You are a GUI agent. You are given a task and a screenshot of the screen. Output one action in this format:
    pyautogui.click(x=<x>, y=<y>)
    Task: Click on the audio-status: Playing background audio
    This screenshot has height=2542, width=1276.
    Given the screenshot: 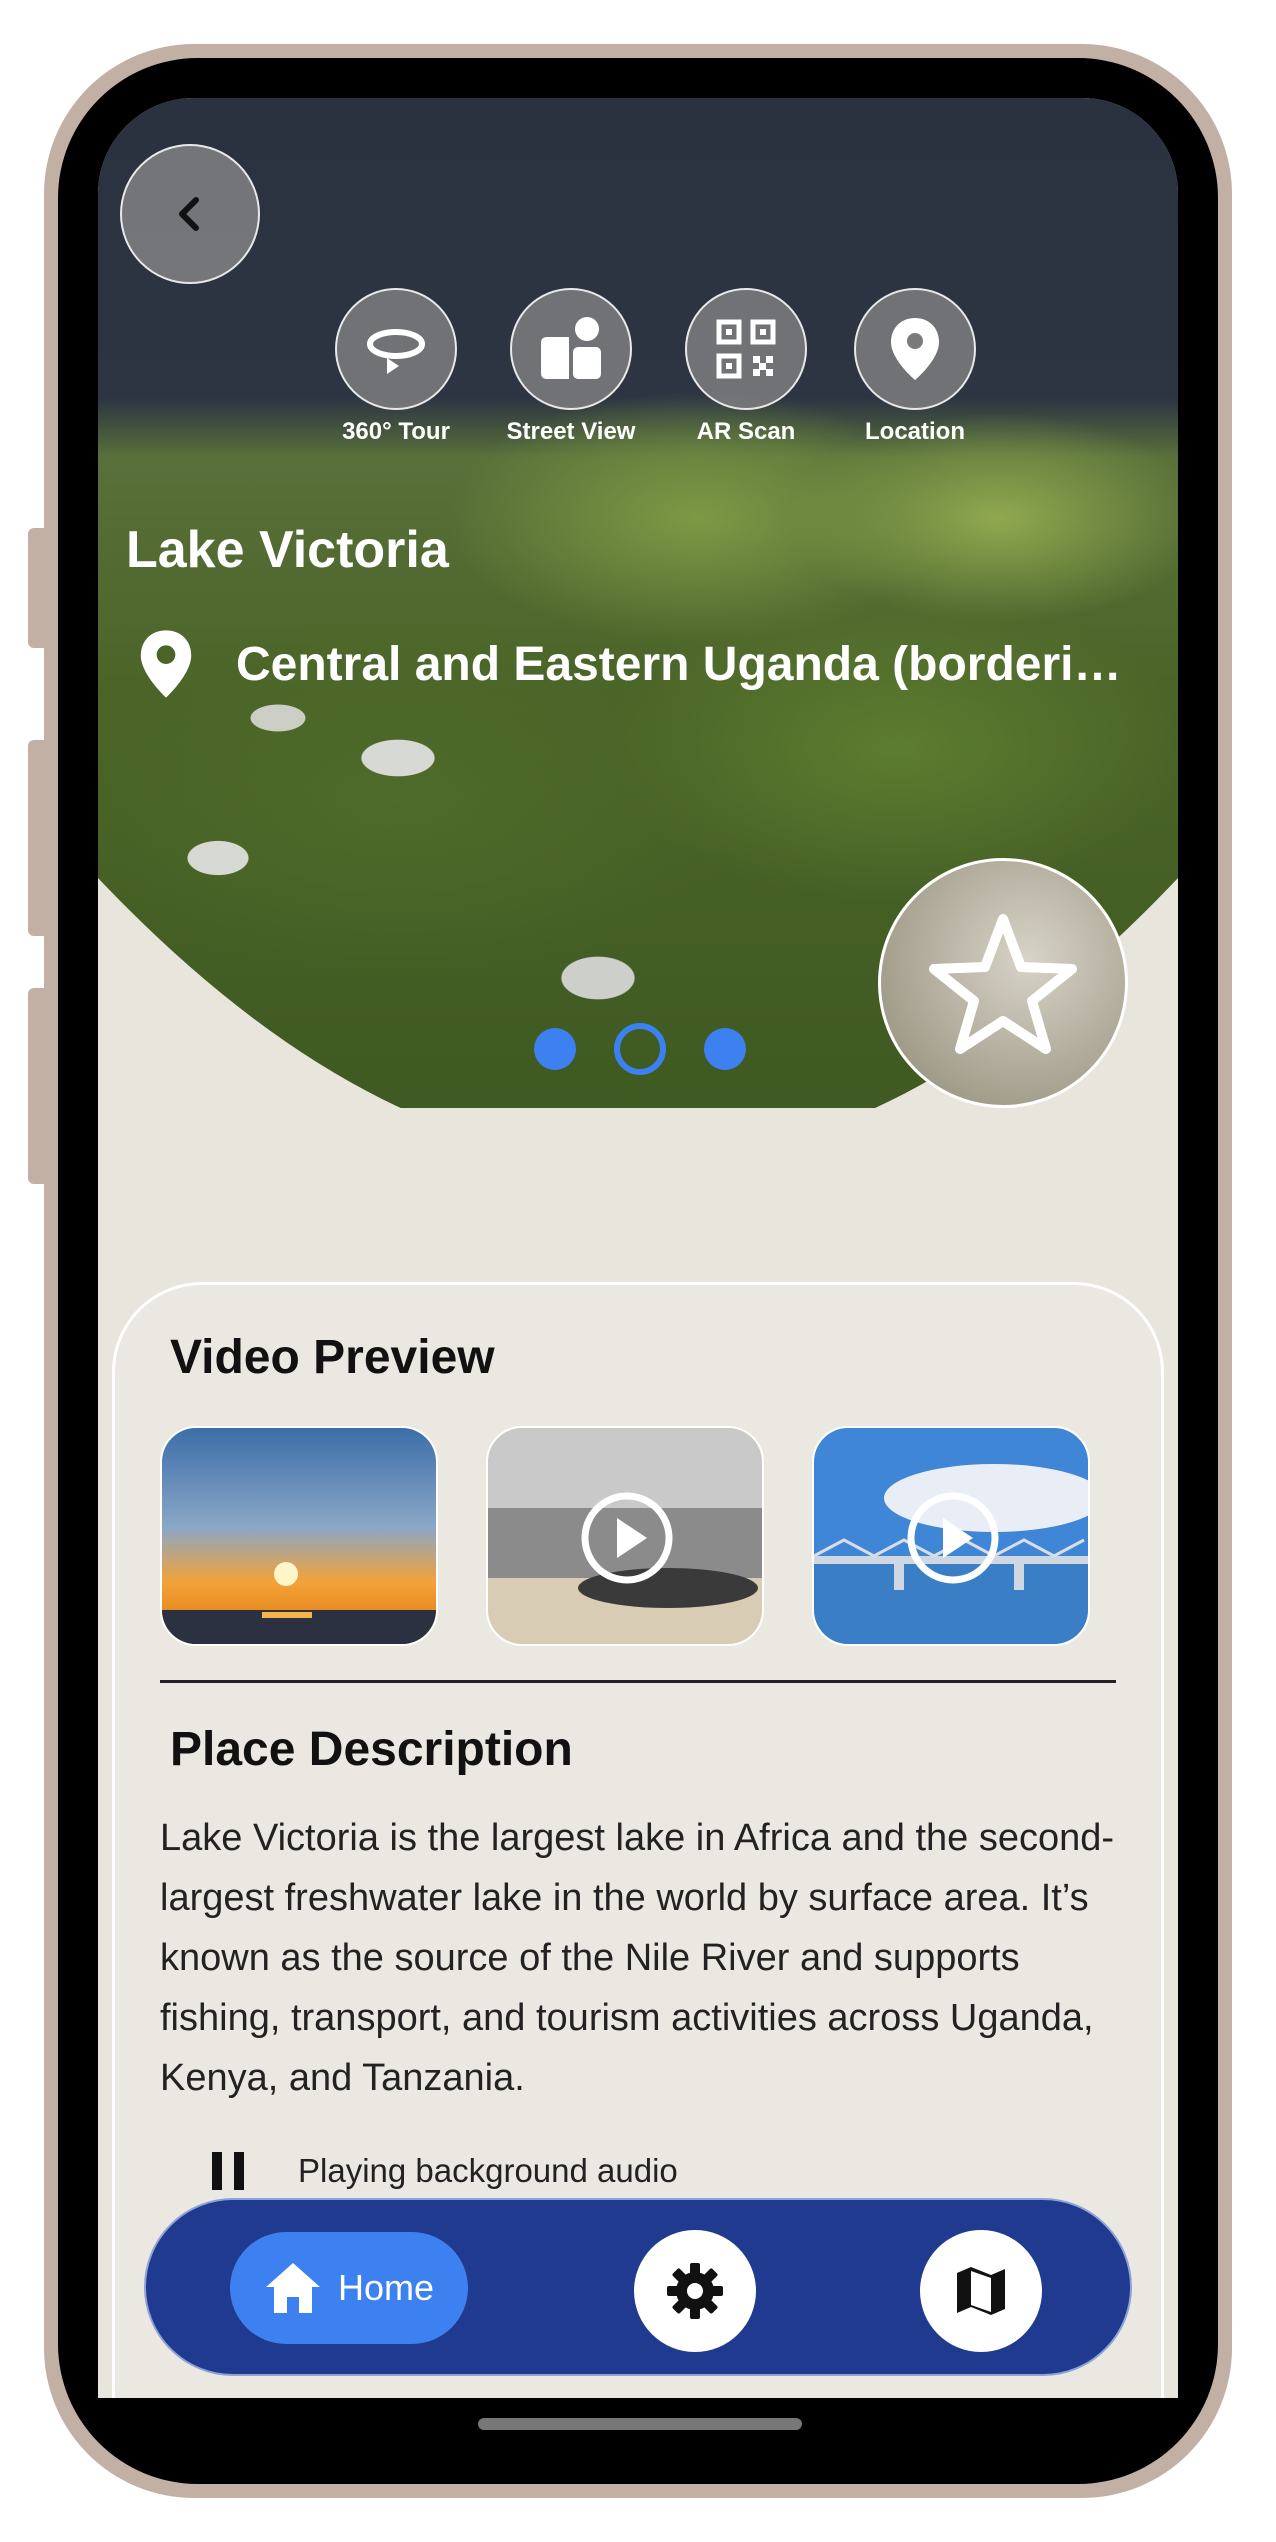 What is the action you would take?
    pyautogui.click(x=443, y=2171)
    